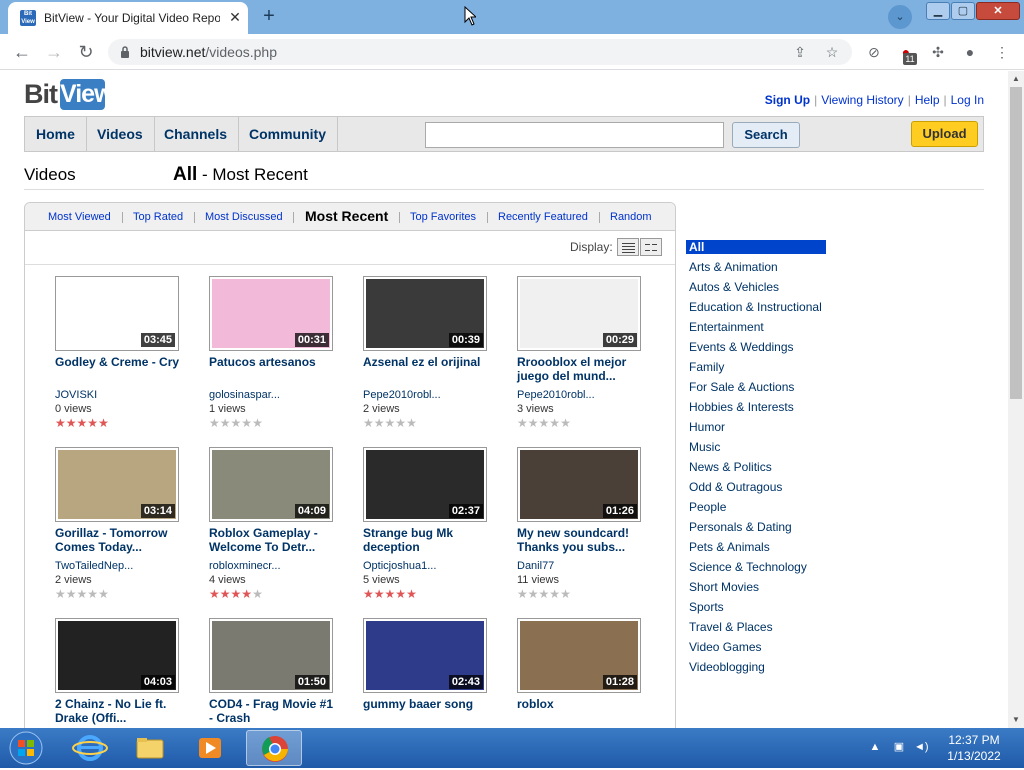 This screenshot has height=770, width=1024. What do you see at coordinates (899, 747) in the screenshot?
I see `network-icon: ▣` at bounding box center [899, 747].